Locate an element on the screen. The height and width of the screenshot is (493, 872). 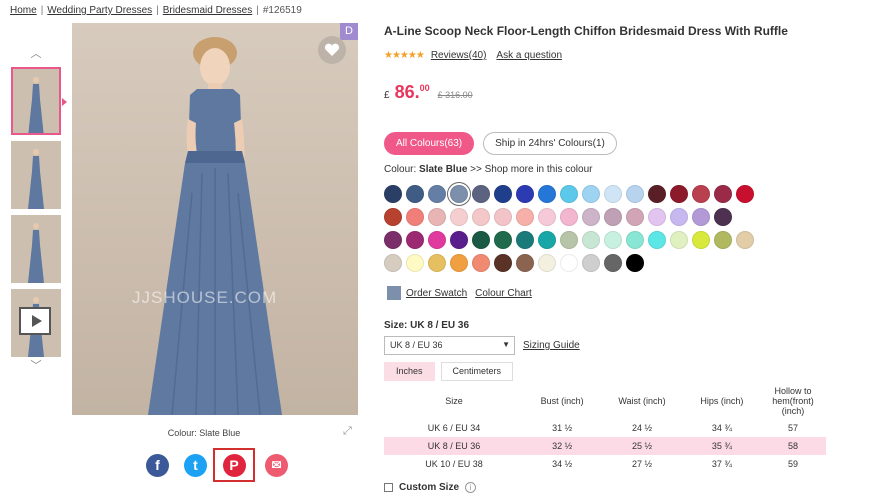
info-icon: i is located at coordinates (471, 487).